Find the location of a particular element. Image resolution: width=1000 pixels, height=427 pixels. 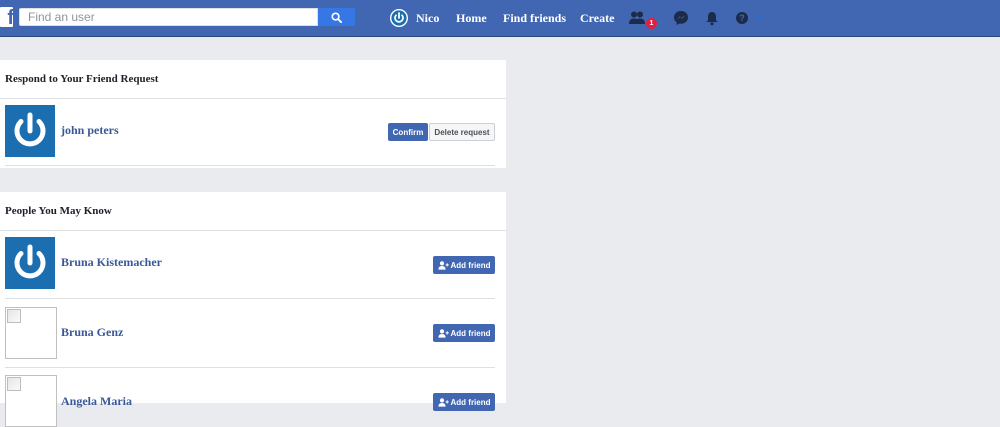

confirm-button: Confirm is located at coordinates (408, 132).